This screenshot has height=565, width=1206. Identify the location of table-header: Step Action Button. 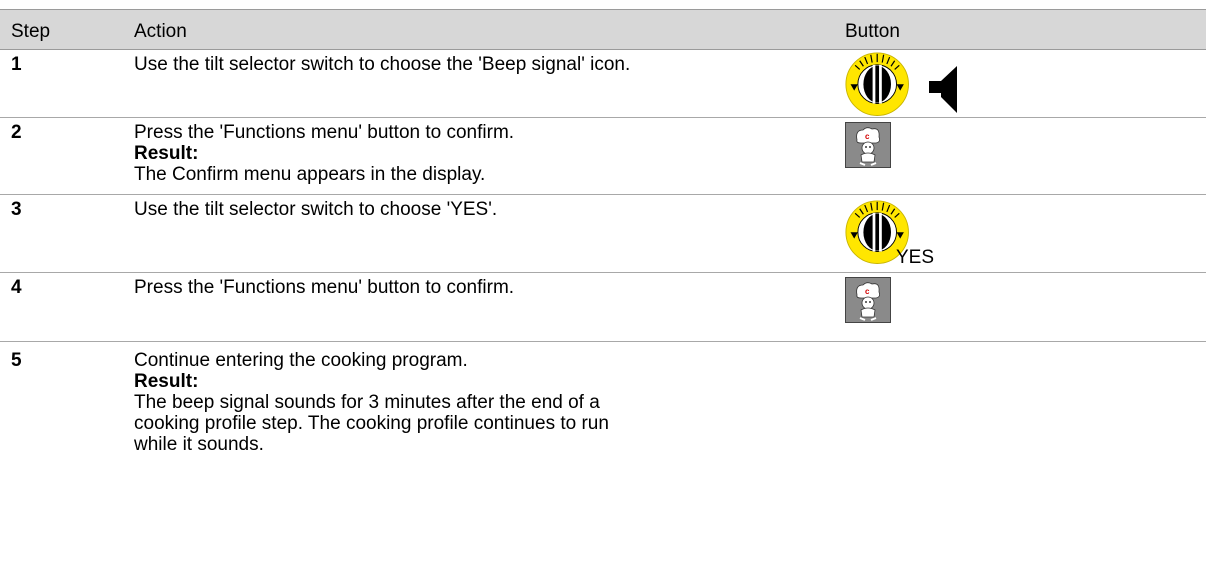
(603, 29).